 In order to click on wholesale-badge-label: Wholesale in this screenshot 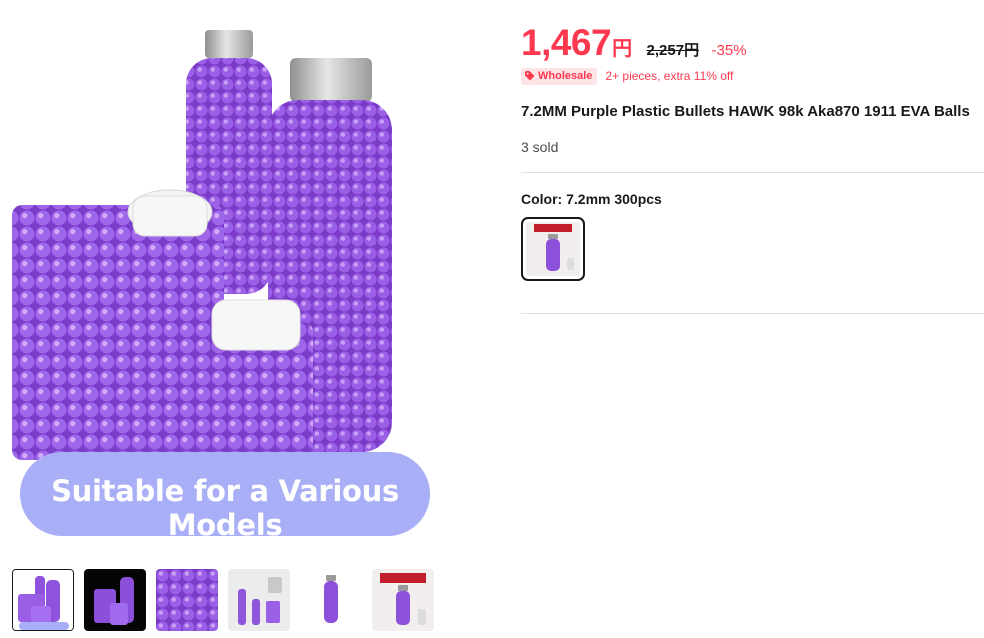, I will do `click(565, 76)`.